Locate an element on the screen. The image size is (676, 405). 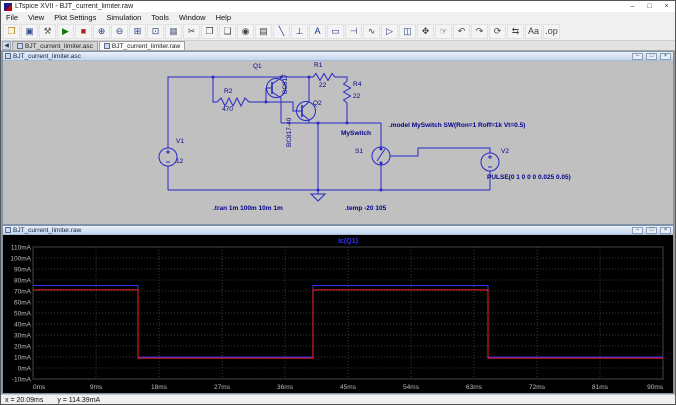
control-panel-icon: ⚒ is located at coordinates (47, 30).